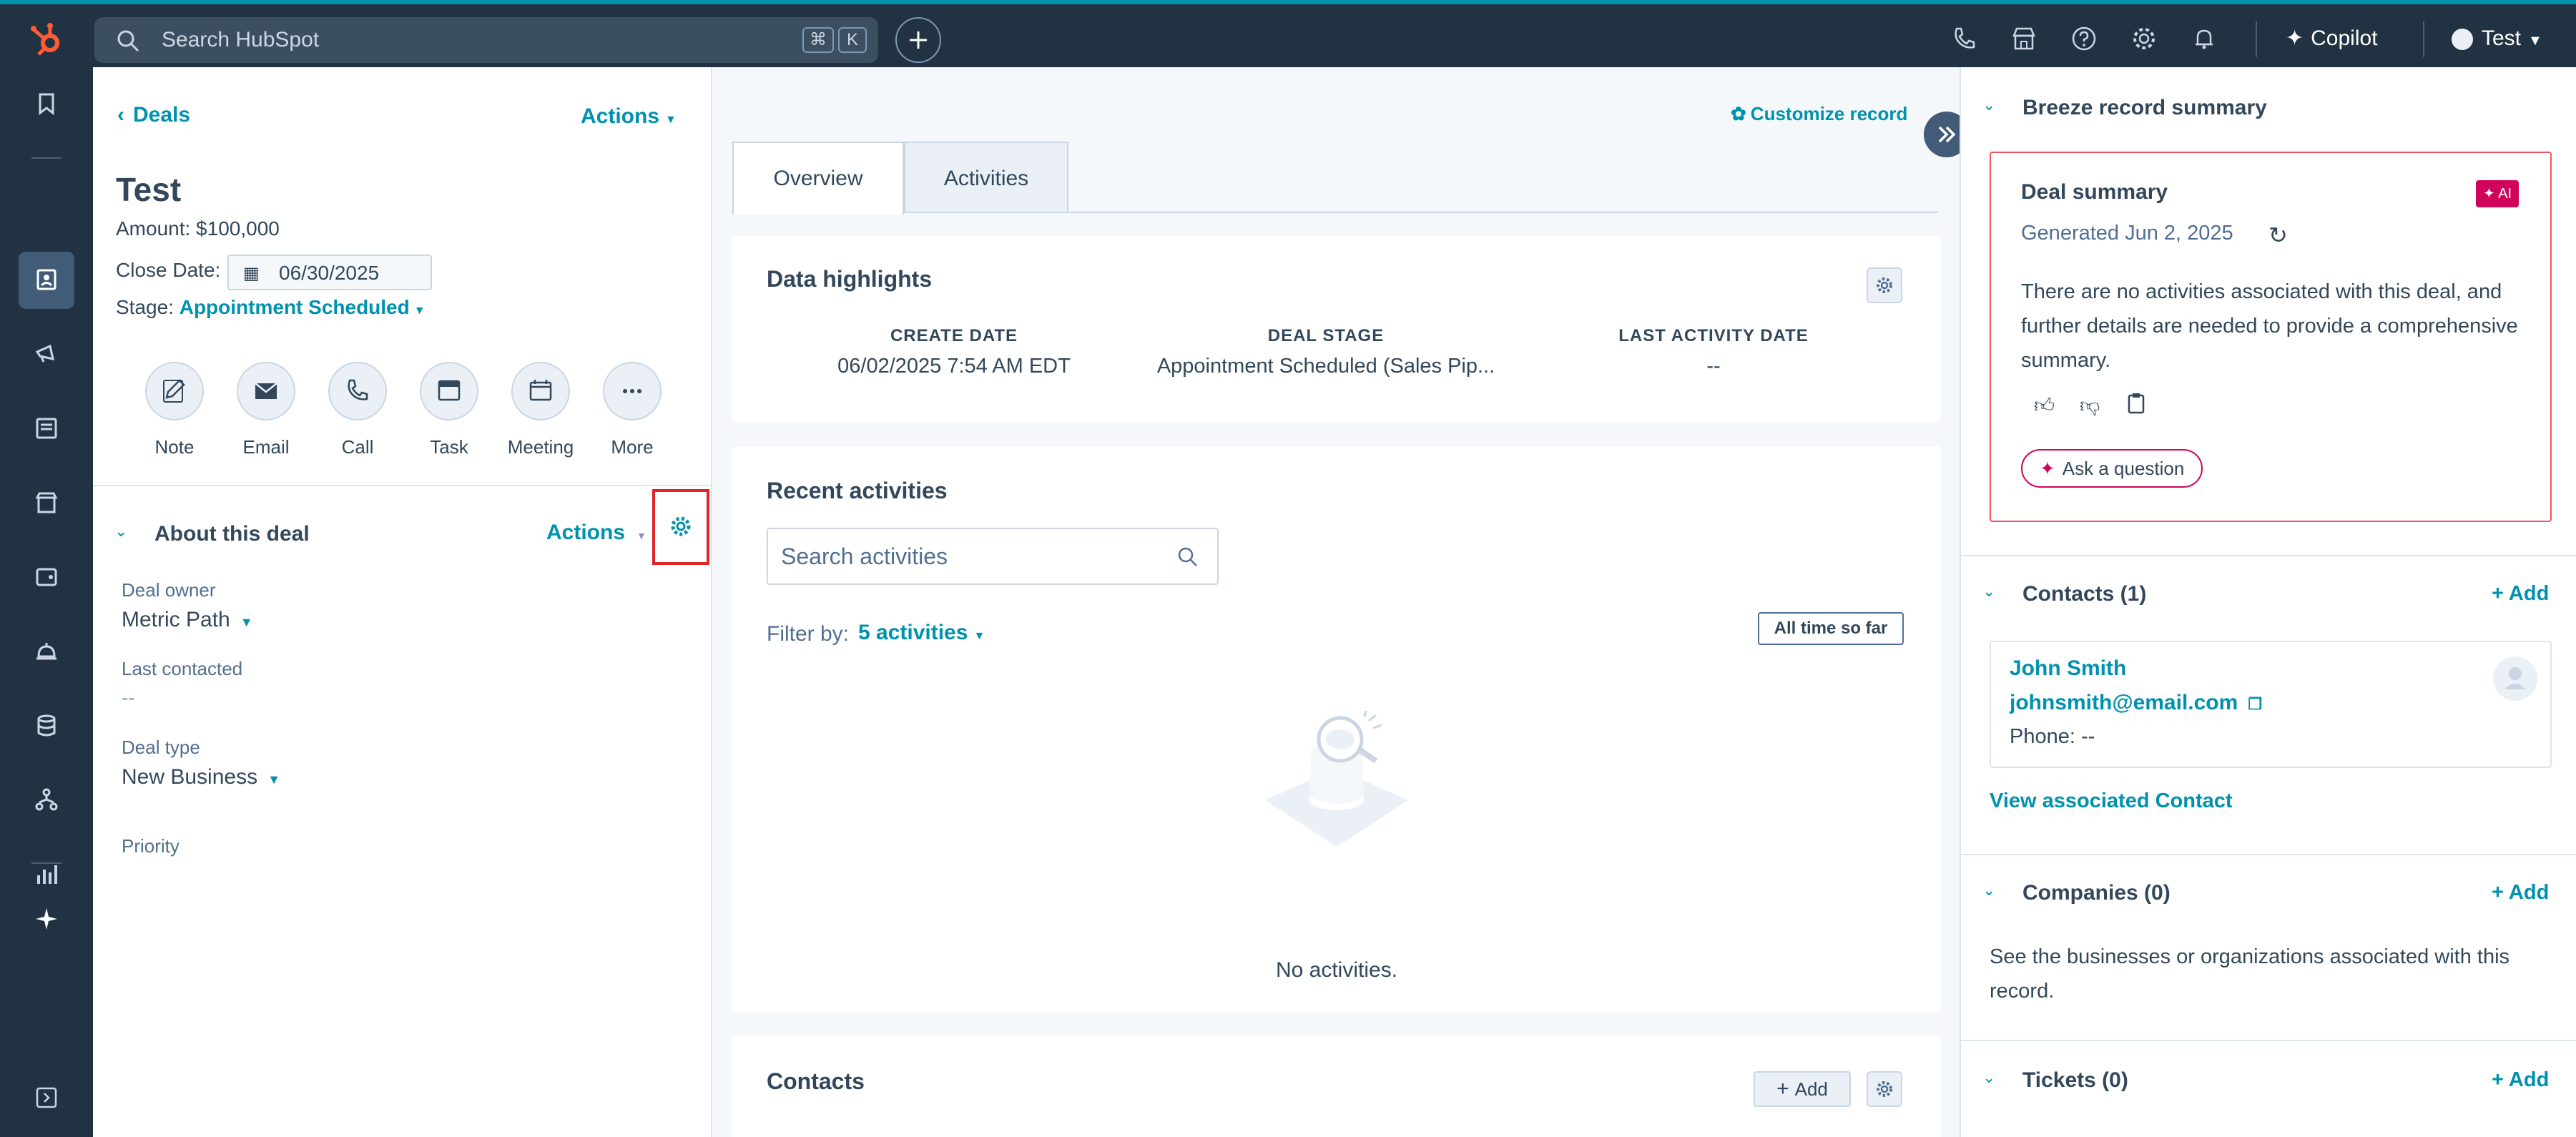 Image resolution: width=2576 pixels, height=1137 pixels. I want to click on stage-row: Stage: Appointment Scheduled ▼, so click(271, 307).